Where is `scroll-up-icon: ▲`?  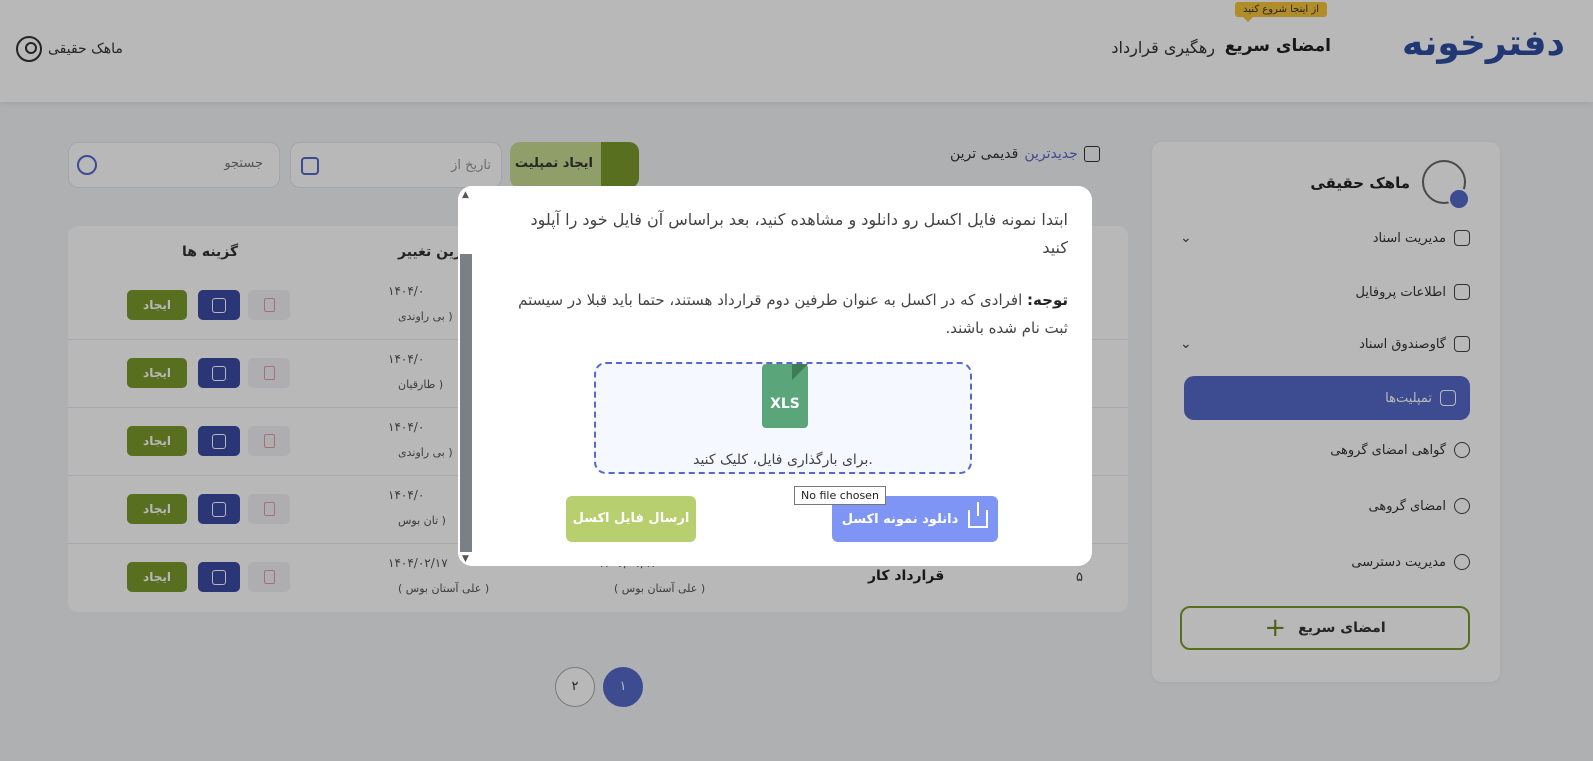
scroll-up-icon: ▲ is located at coordinates (465, 195).